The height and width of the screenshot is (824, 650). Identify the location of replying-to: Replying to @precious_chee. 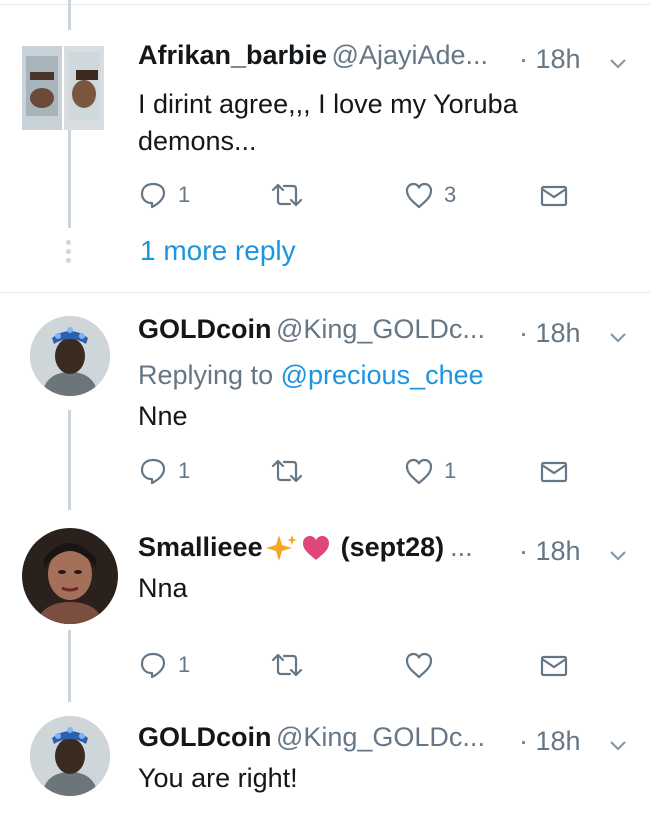
(311, 375).